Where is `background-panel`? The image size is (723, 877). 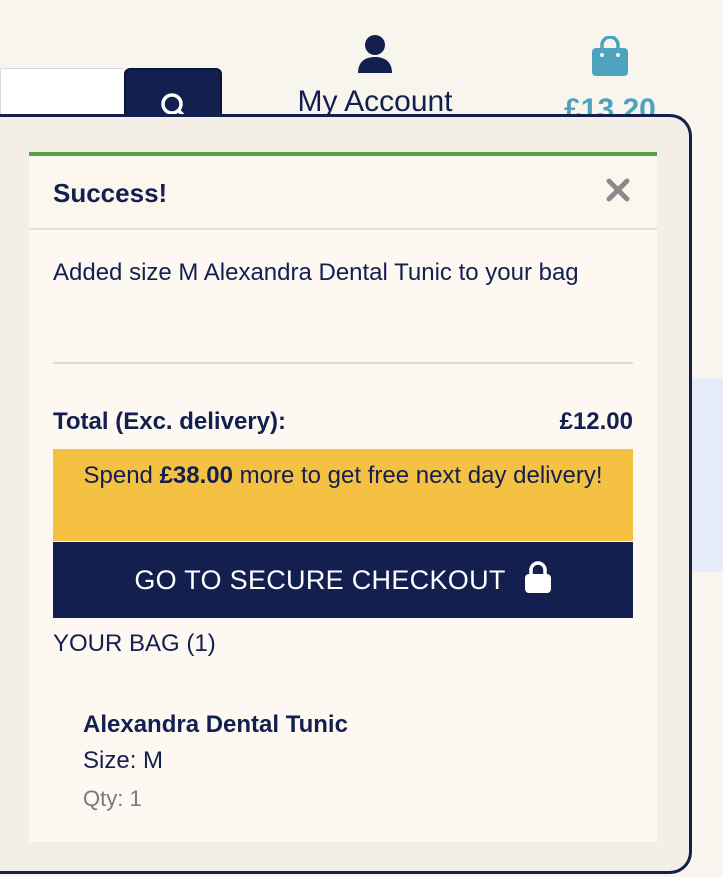 background-panel is located at coordinates (706, 475).